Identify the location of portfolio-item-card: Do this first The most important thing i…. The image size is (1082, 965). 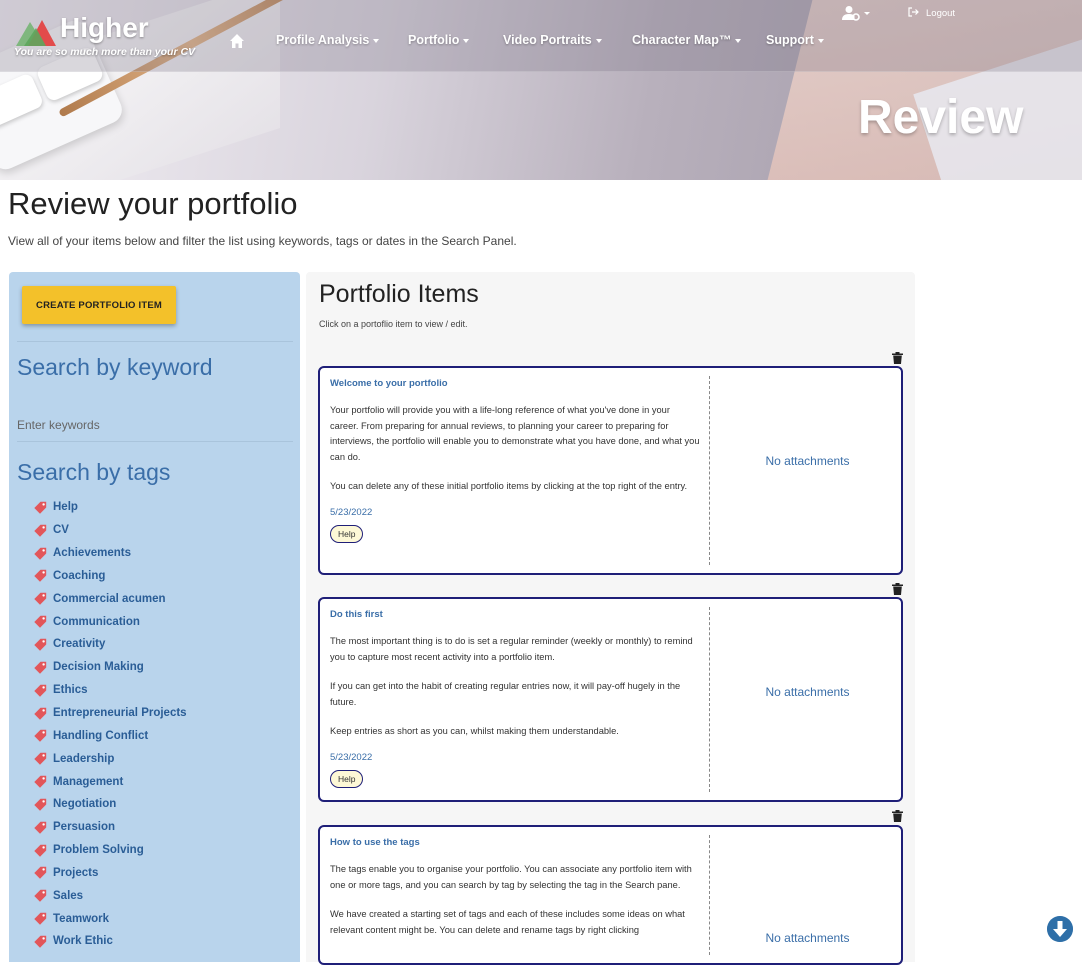
(610, 699).